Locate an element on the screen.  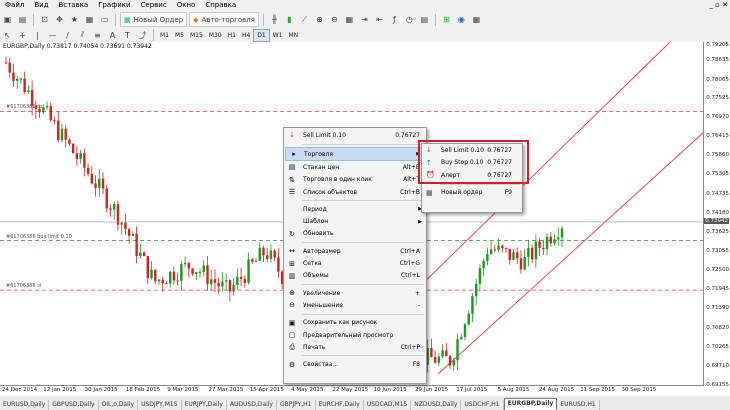
menu-item-2: Вставка is located at coordinates (74, 5).